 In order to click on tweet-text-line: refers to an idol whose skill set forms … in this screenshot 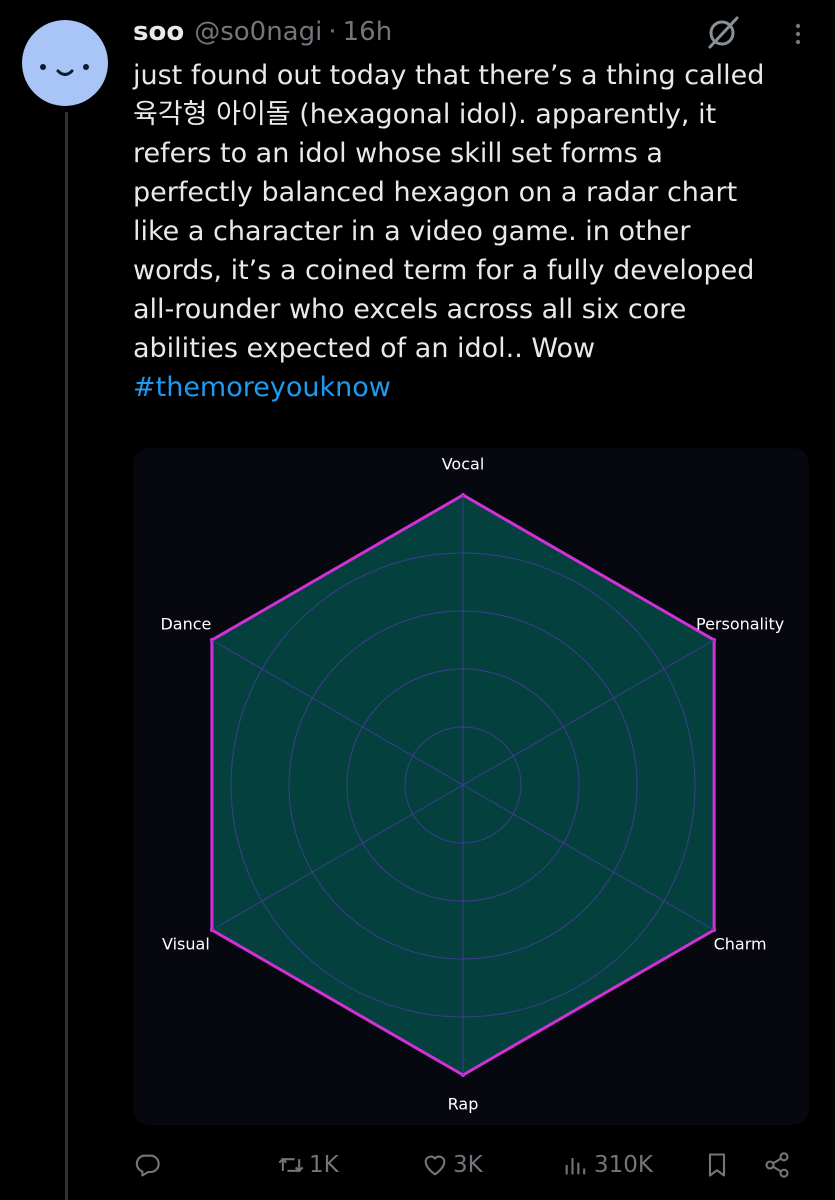, I will do `click(398, 153)`.